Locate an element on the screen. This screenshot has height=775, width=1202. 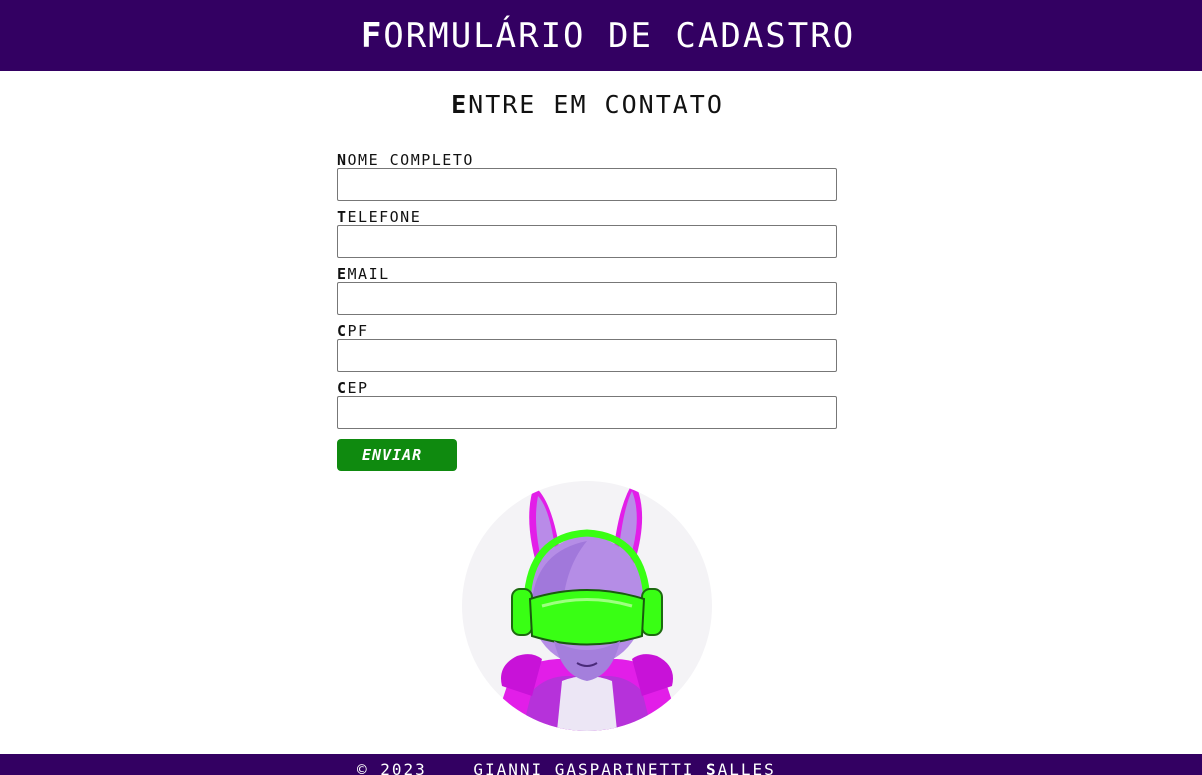
cpf-label: CPF is located at coordinates (587, 329).